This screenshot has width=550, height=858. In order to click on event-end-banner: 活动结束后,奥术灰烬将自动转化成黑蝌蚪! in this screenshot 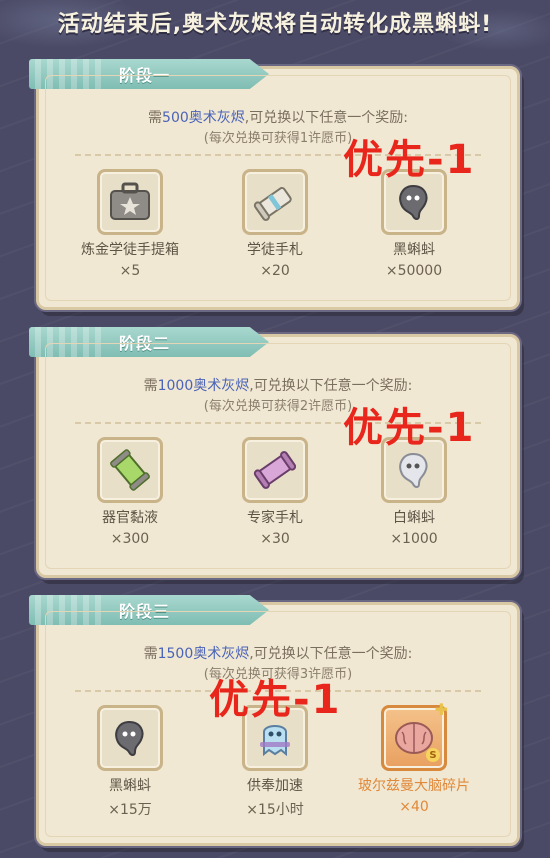, I will do `click(275, 24)`.